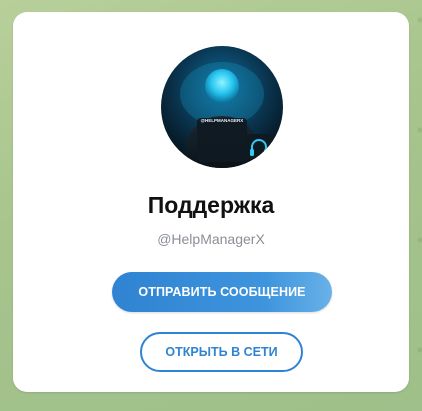 The height and width of the screenshot is (411, 422). I want to click on avatar-image: @HELPMANAGERX, so click(226, 115).